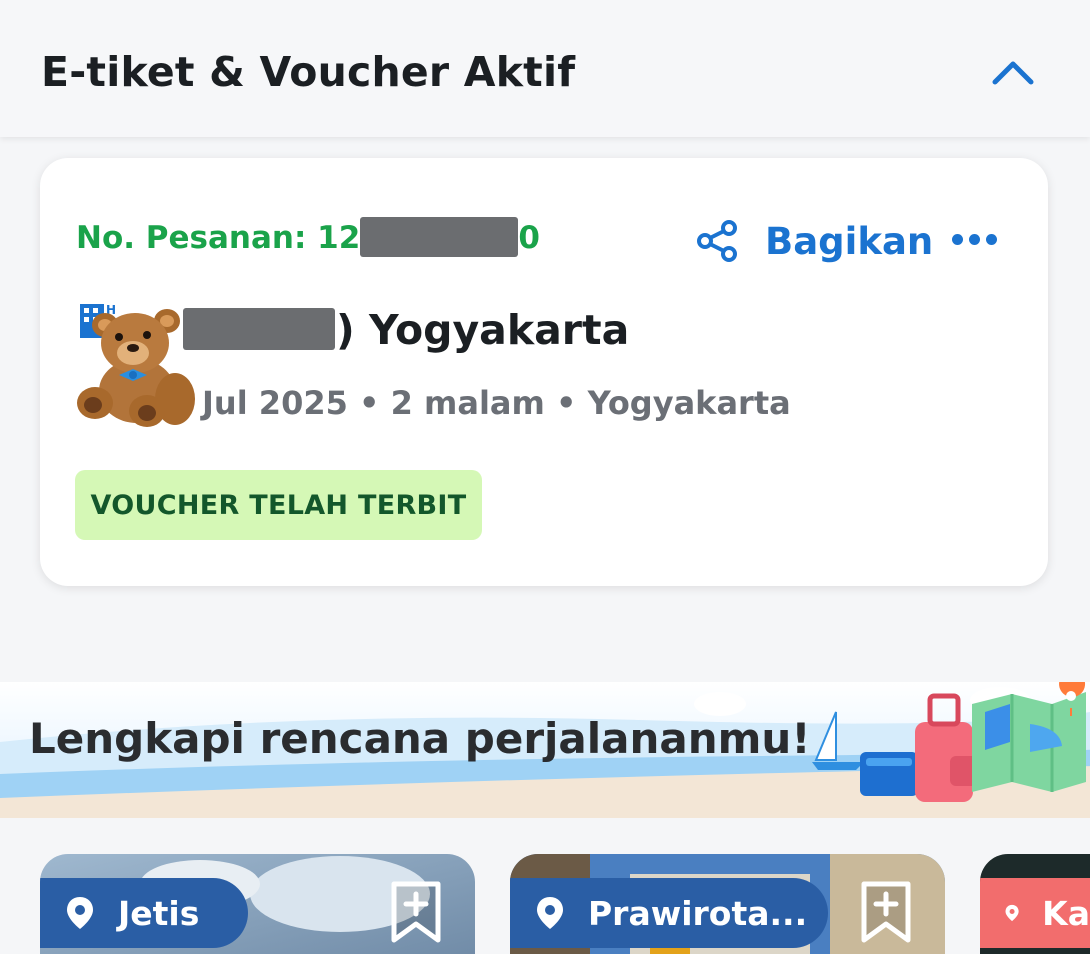 Image resolution: width=1090 pixels, height=954 pixels. What do you see at coordinates (717, 241) in the screenshot?
I see `share-icon` at bounding box center [717, 241].